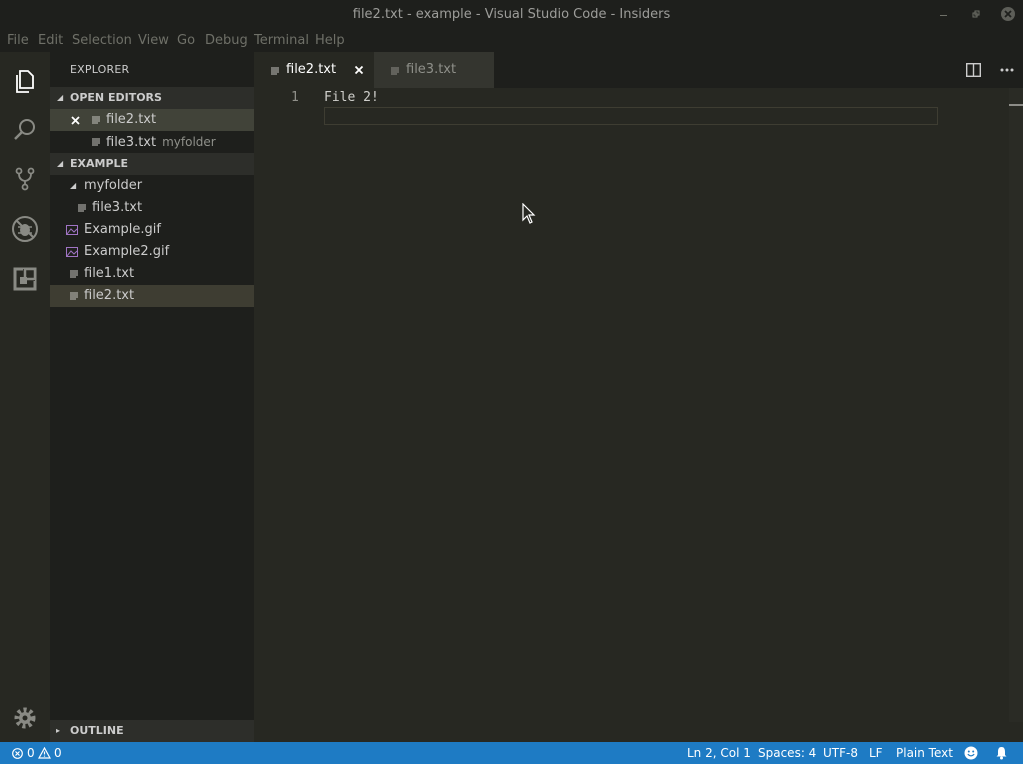 The height and width of the screenshot is (764, 1023). Describe the element at coordinates (295, 97) in the screenshot. I see `line-number: 1` at that location.